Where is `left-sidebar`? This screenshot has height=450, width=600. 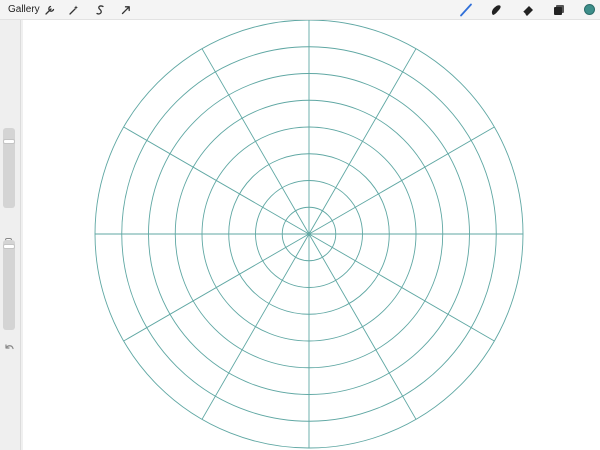 left-sidebar is located at coordinates (10, 235).